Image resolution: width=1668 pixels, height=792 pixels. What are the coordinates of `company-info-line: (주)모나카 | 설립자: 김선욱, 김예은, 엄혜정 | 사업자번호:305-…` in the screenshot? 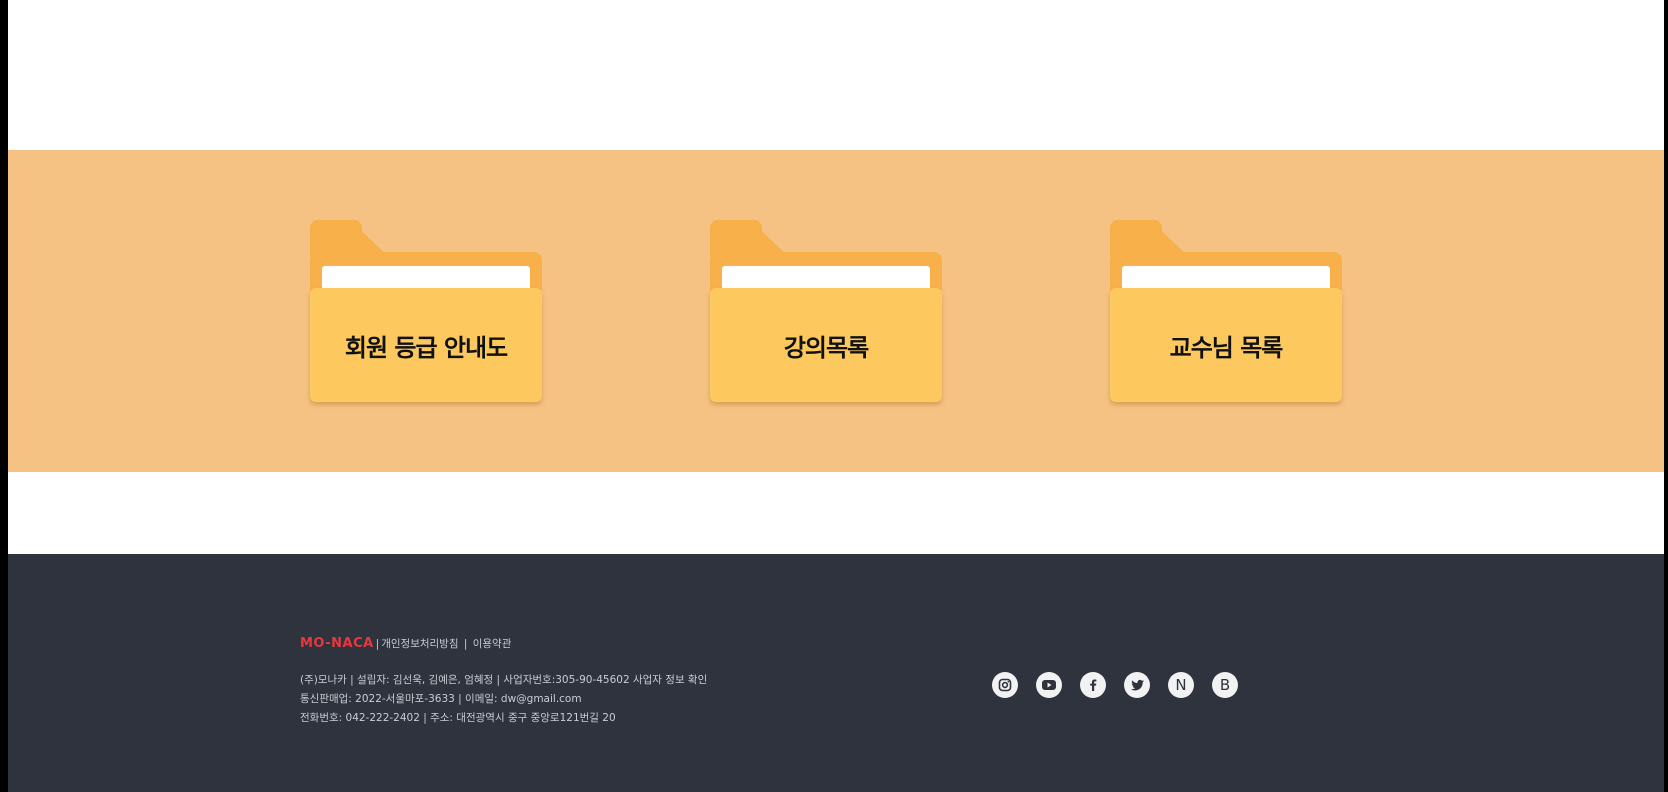 It's located at (504, 680).